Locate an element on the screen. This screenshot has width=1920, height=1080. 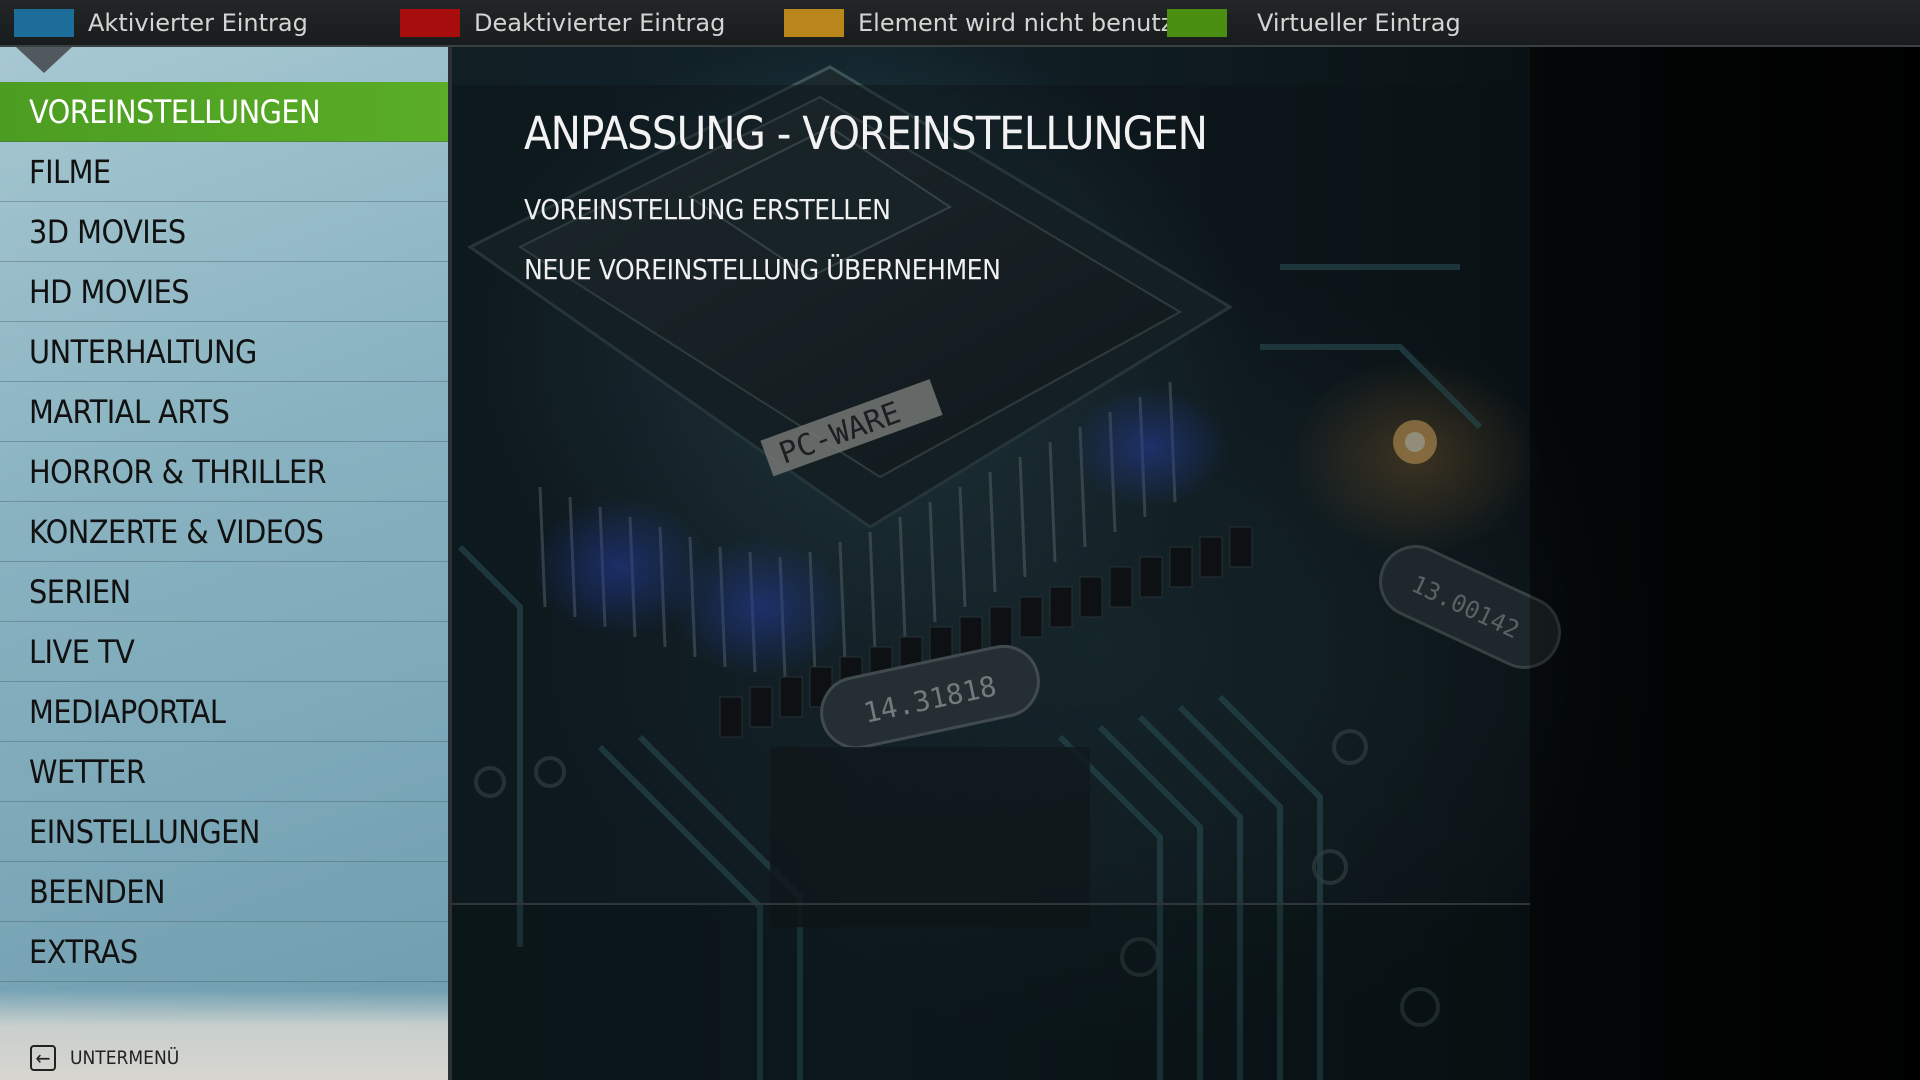
menu-item-horror-thriller: HORROR & THRILLER is located at coordinates (224, 472).